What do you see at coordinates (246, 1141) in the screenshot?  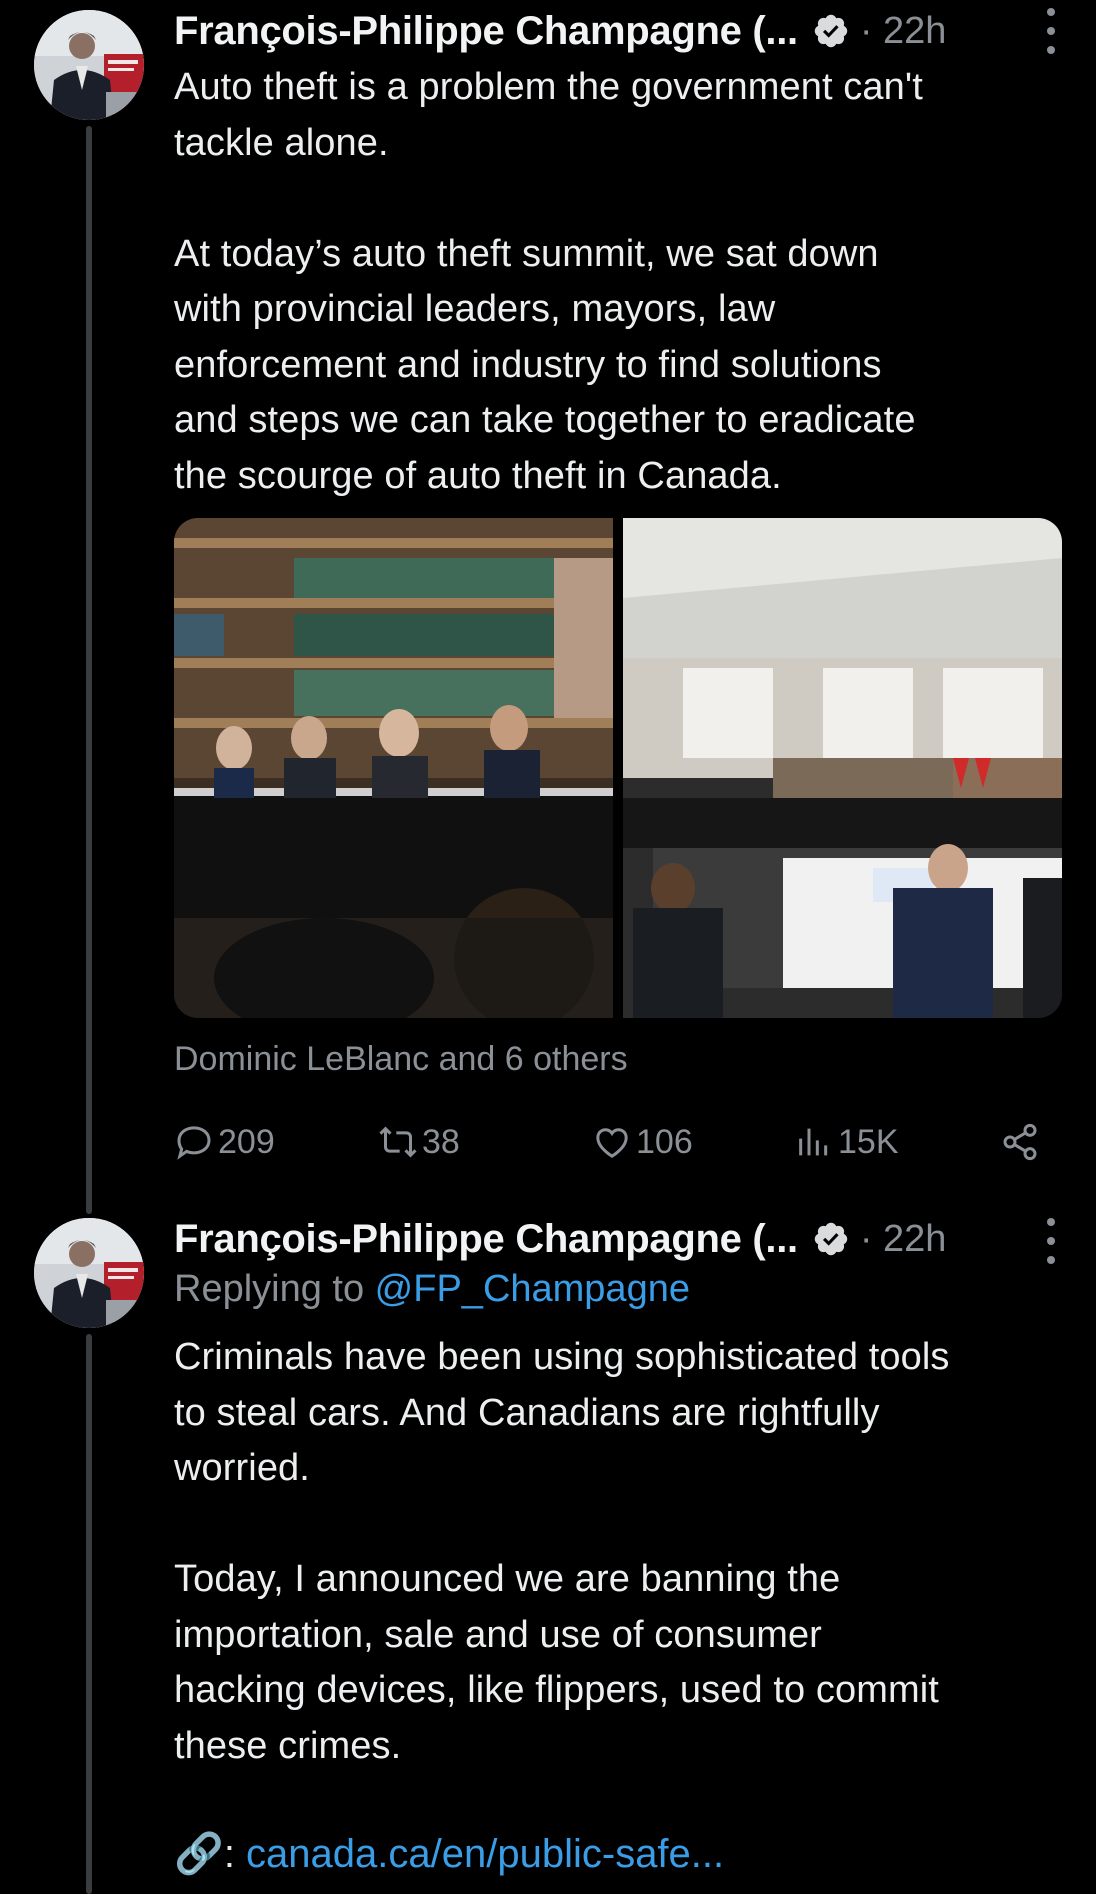 I see `reply-count: 209` at bounding box center [246, 1141].